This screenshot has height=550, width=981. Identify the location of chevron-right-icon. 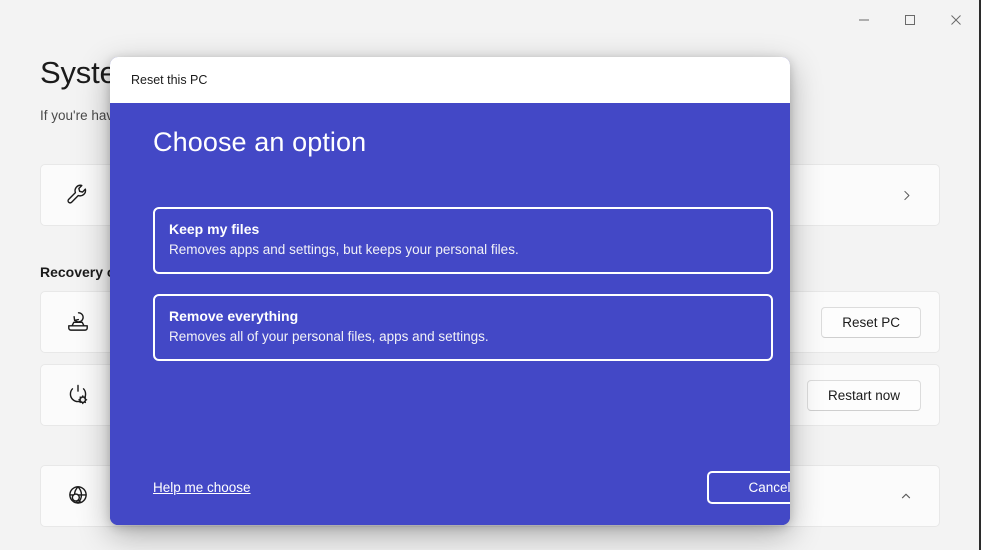
(906, 195).